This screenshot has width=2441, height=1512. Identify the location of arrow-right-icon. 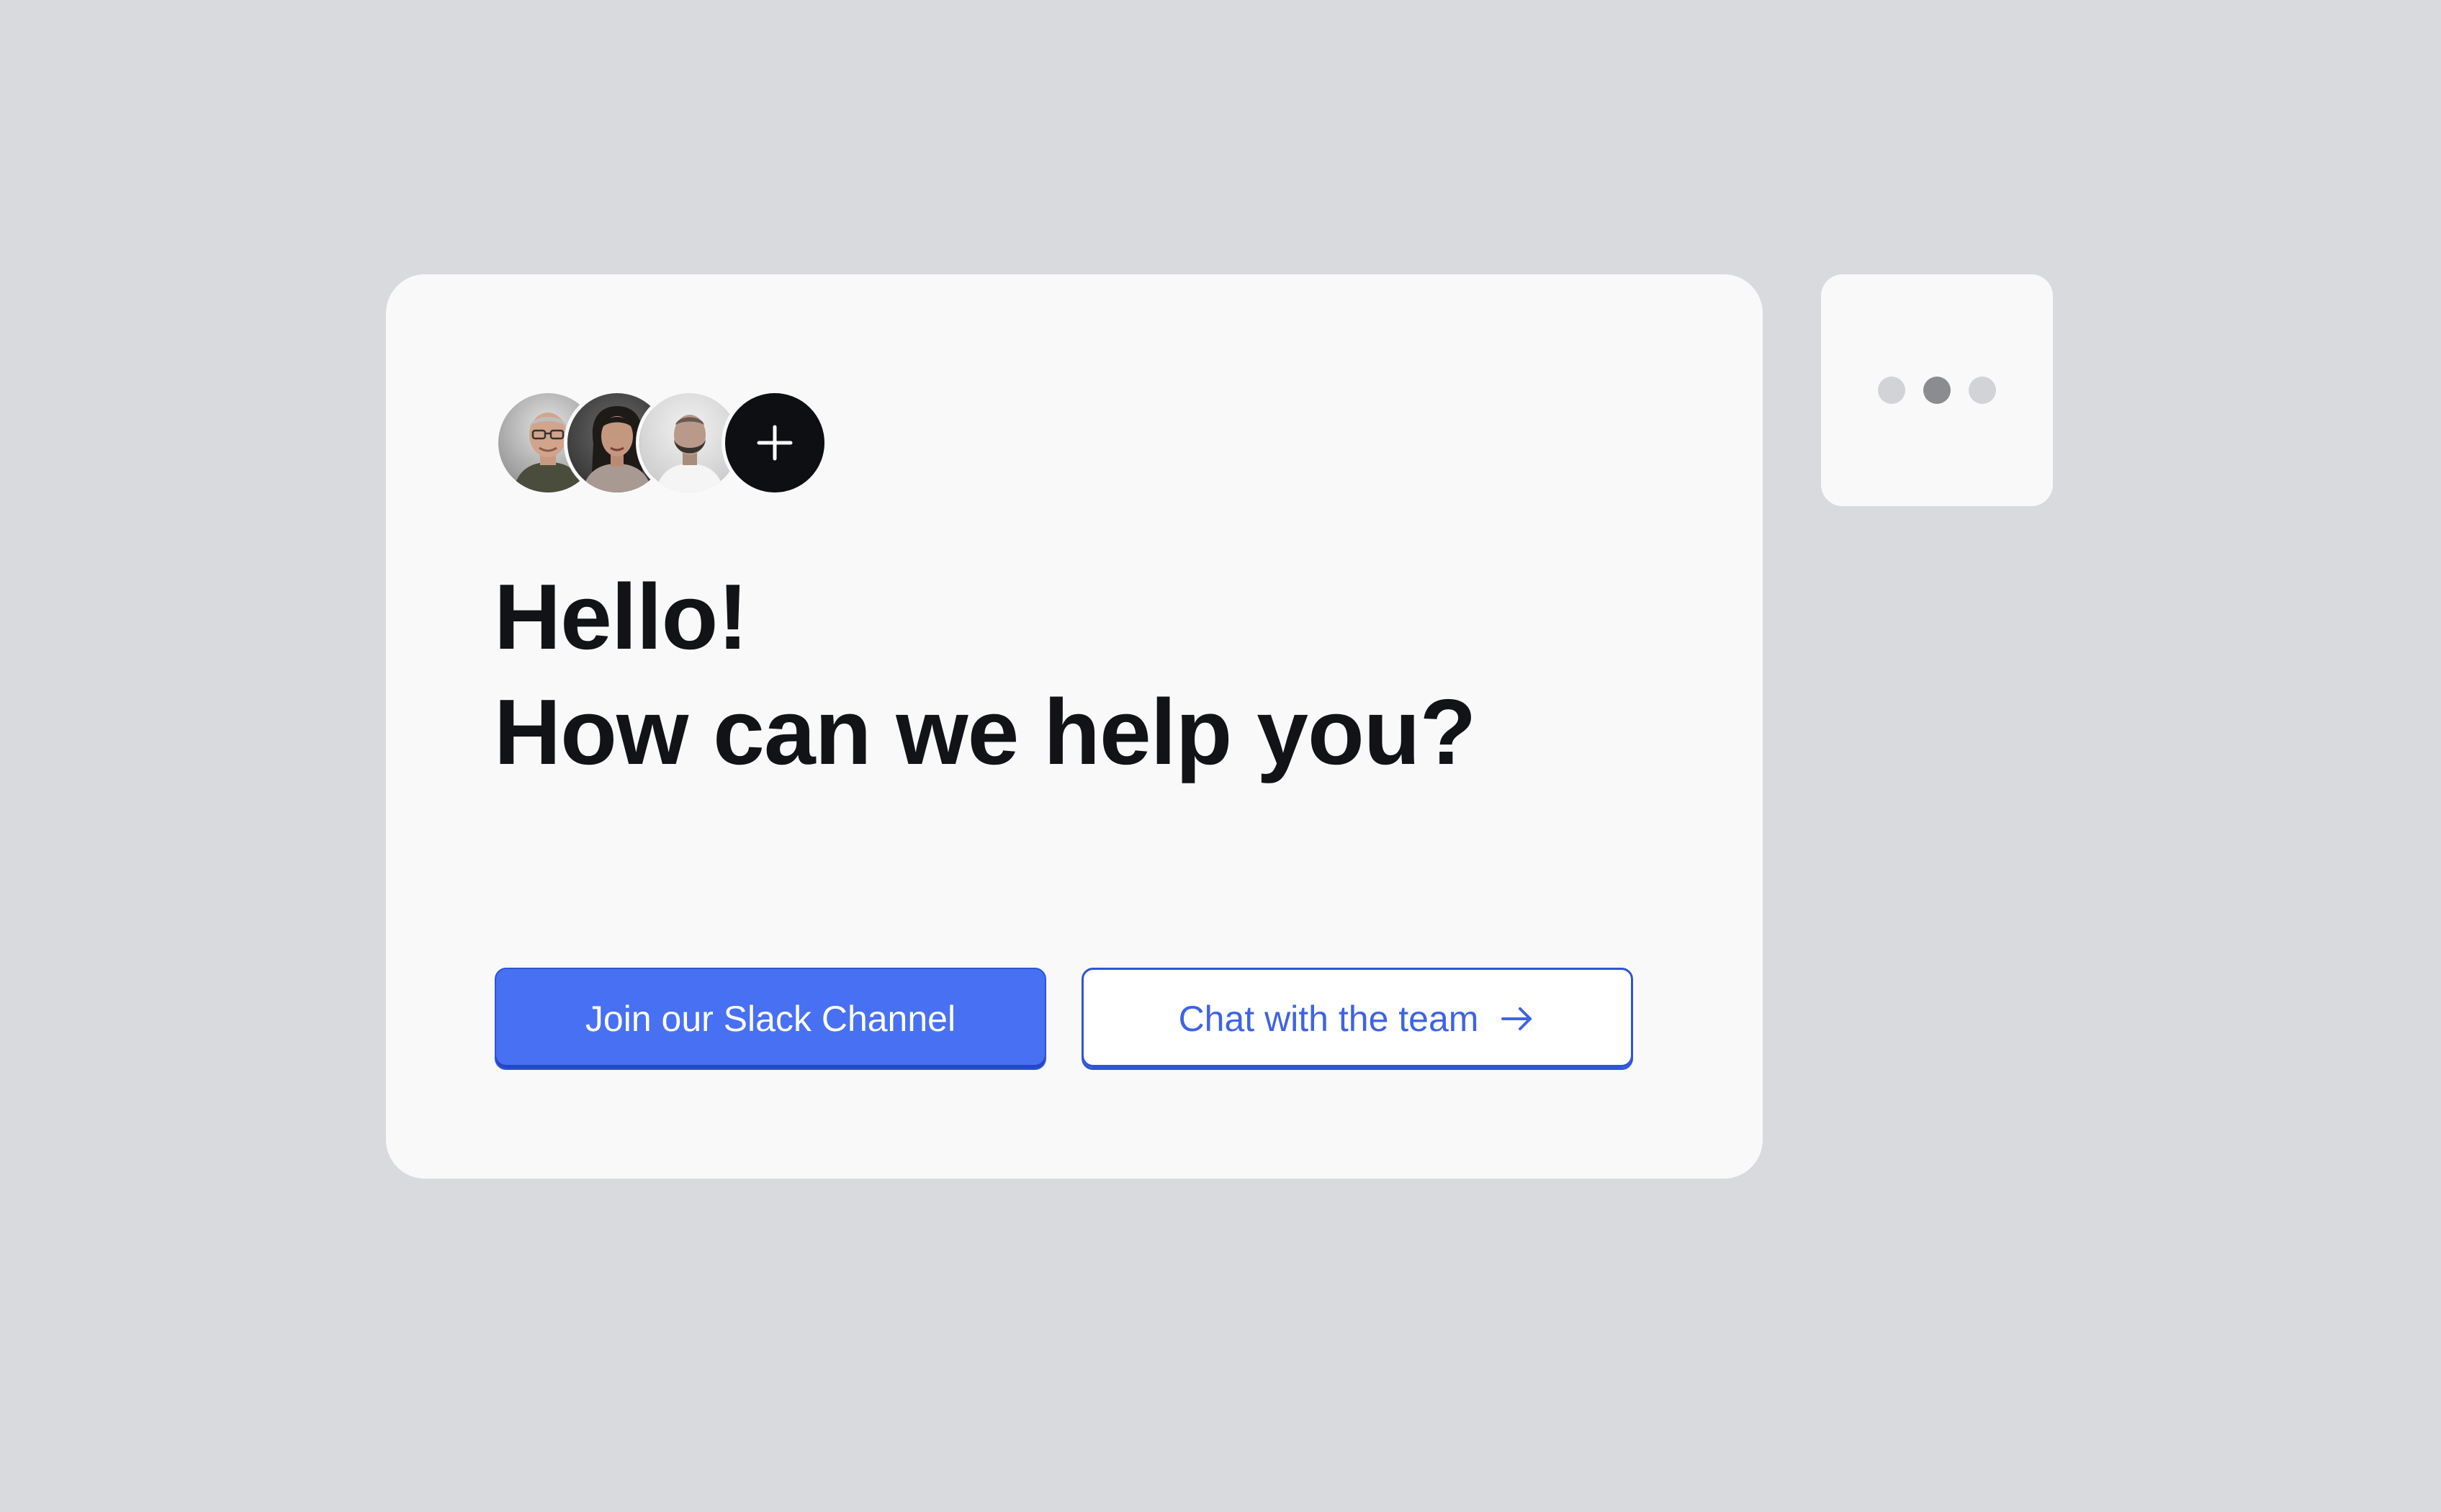
(1517, 1019).